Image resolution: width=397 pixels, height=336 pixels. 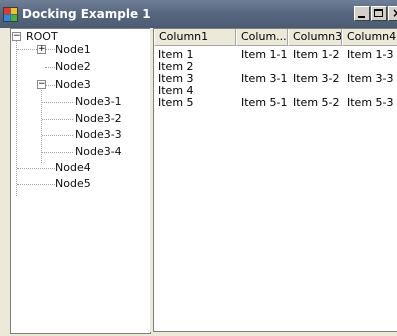 I want to click on tree-node-label: Node3-1, so click(x=98, y=101).